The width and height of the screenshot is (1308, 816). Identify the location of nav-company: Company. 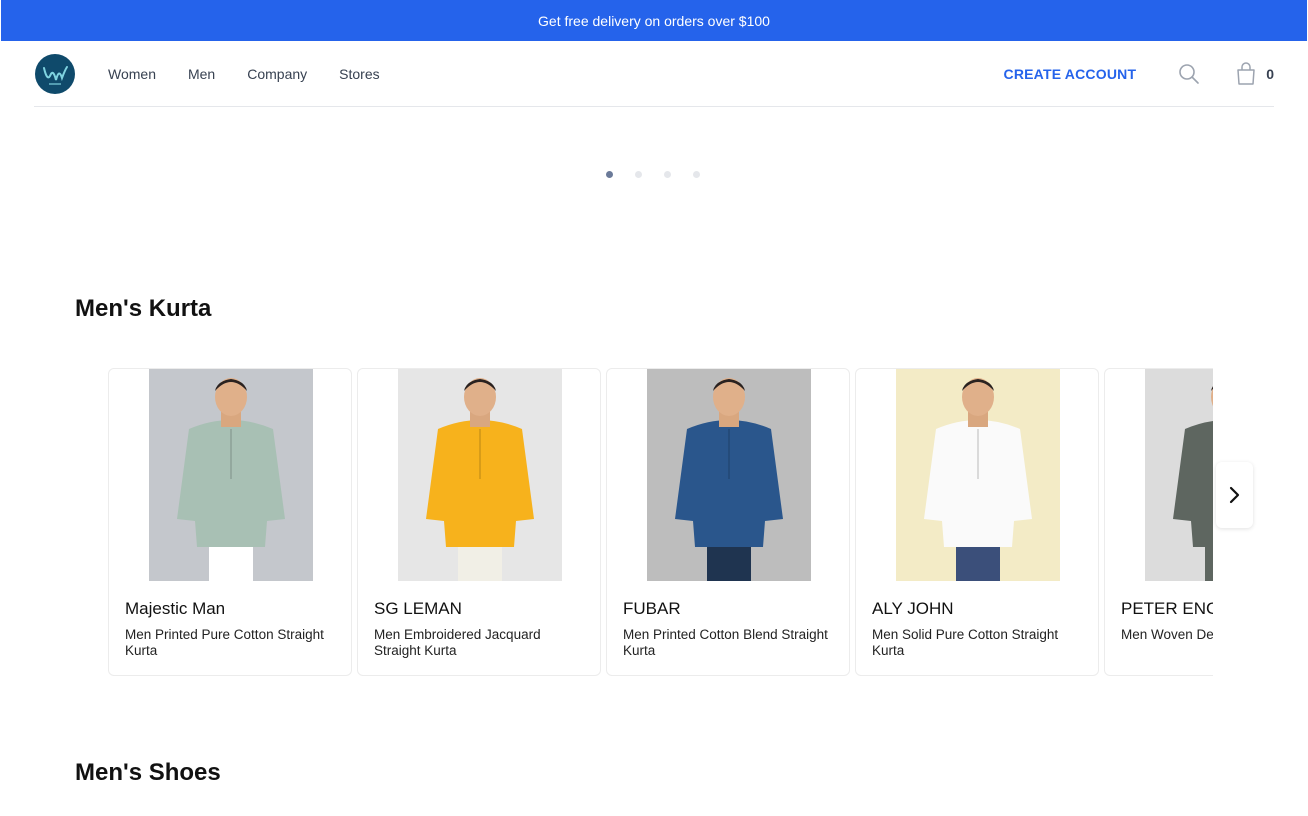
(277, 74).